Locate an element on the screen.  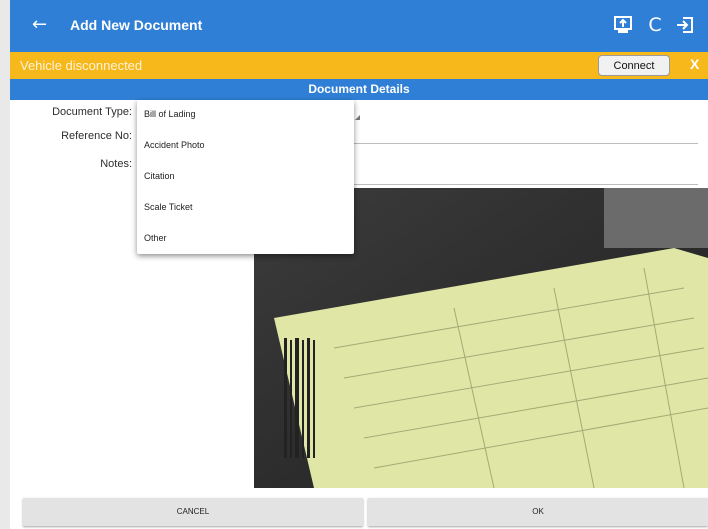
back-icon: ← is located at coordinates (39, 25).